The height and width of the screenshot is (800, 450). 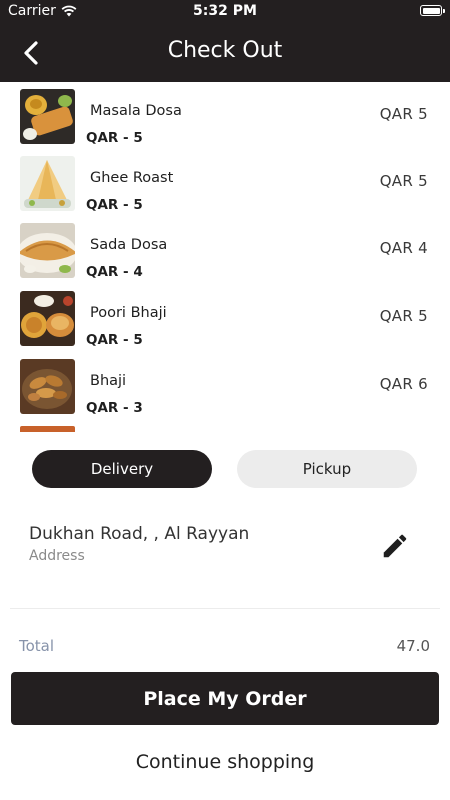 What do you see at coordinates (47, 429) in the screenshot?
I see `food-thumbnail-partial` at bounding box center [47, 429].